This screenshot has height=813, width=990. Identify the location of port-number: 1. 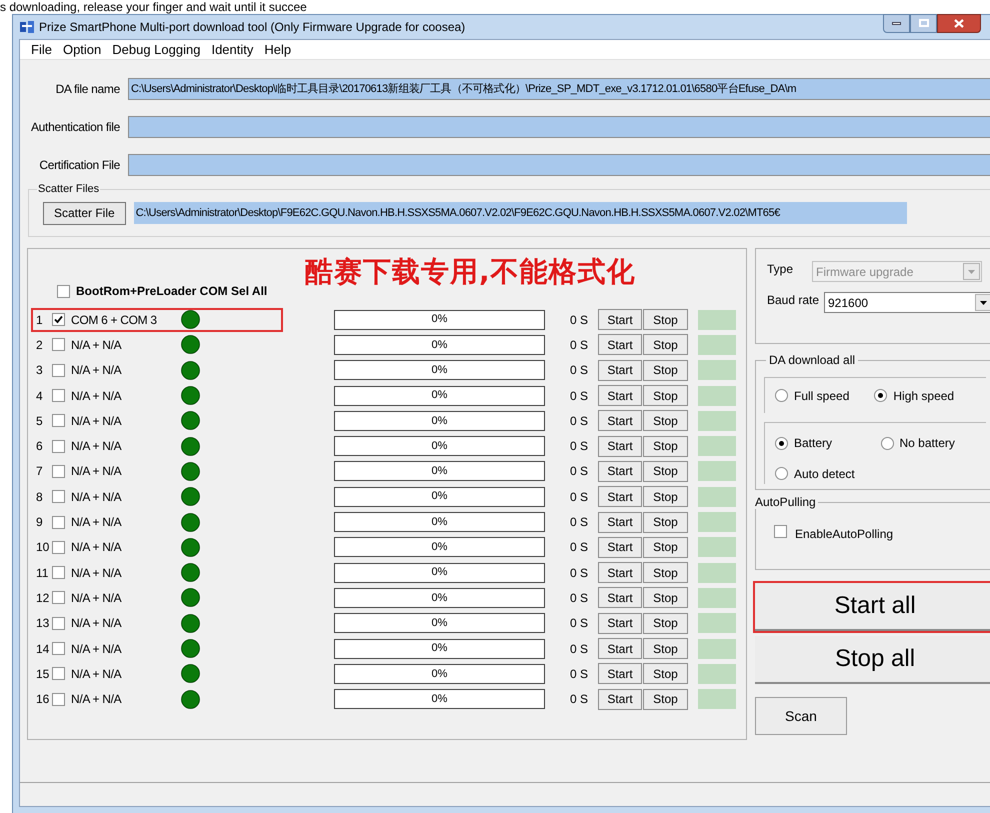
(40, 320).